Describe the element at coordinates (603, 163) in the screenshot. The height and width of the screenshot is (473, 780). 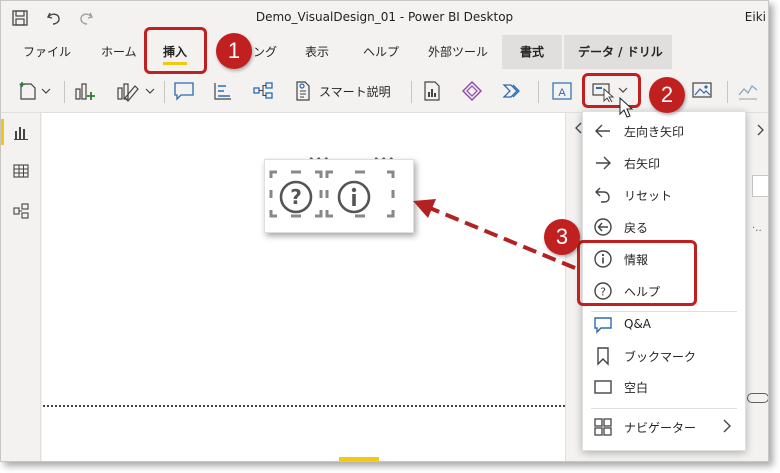
I see `arrow-right-icon` at that location.